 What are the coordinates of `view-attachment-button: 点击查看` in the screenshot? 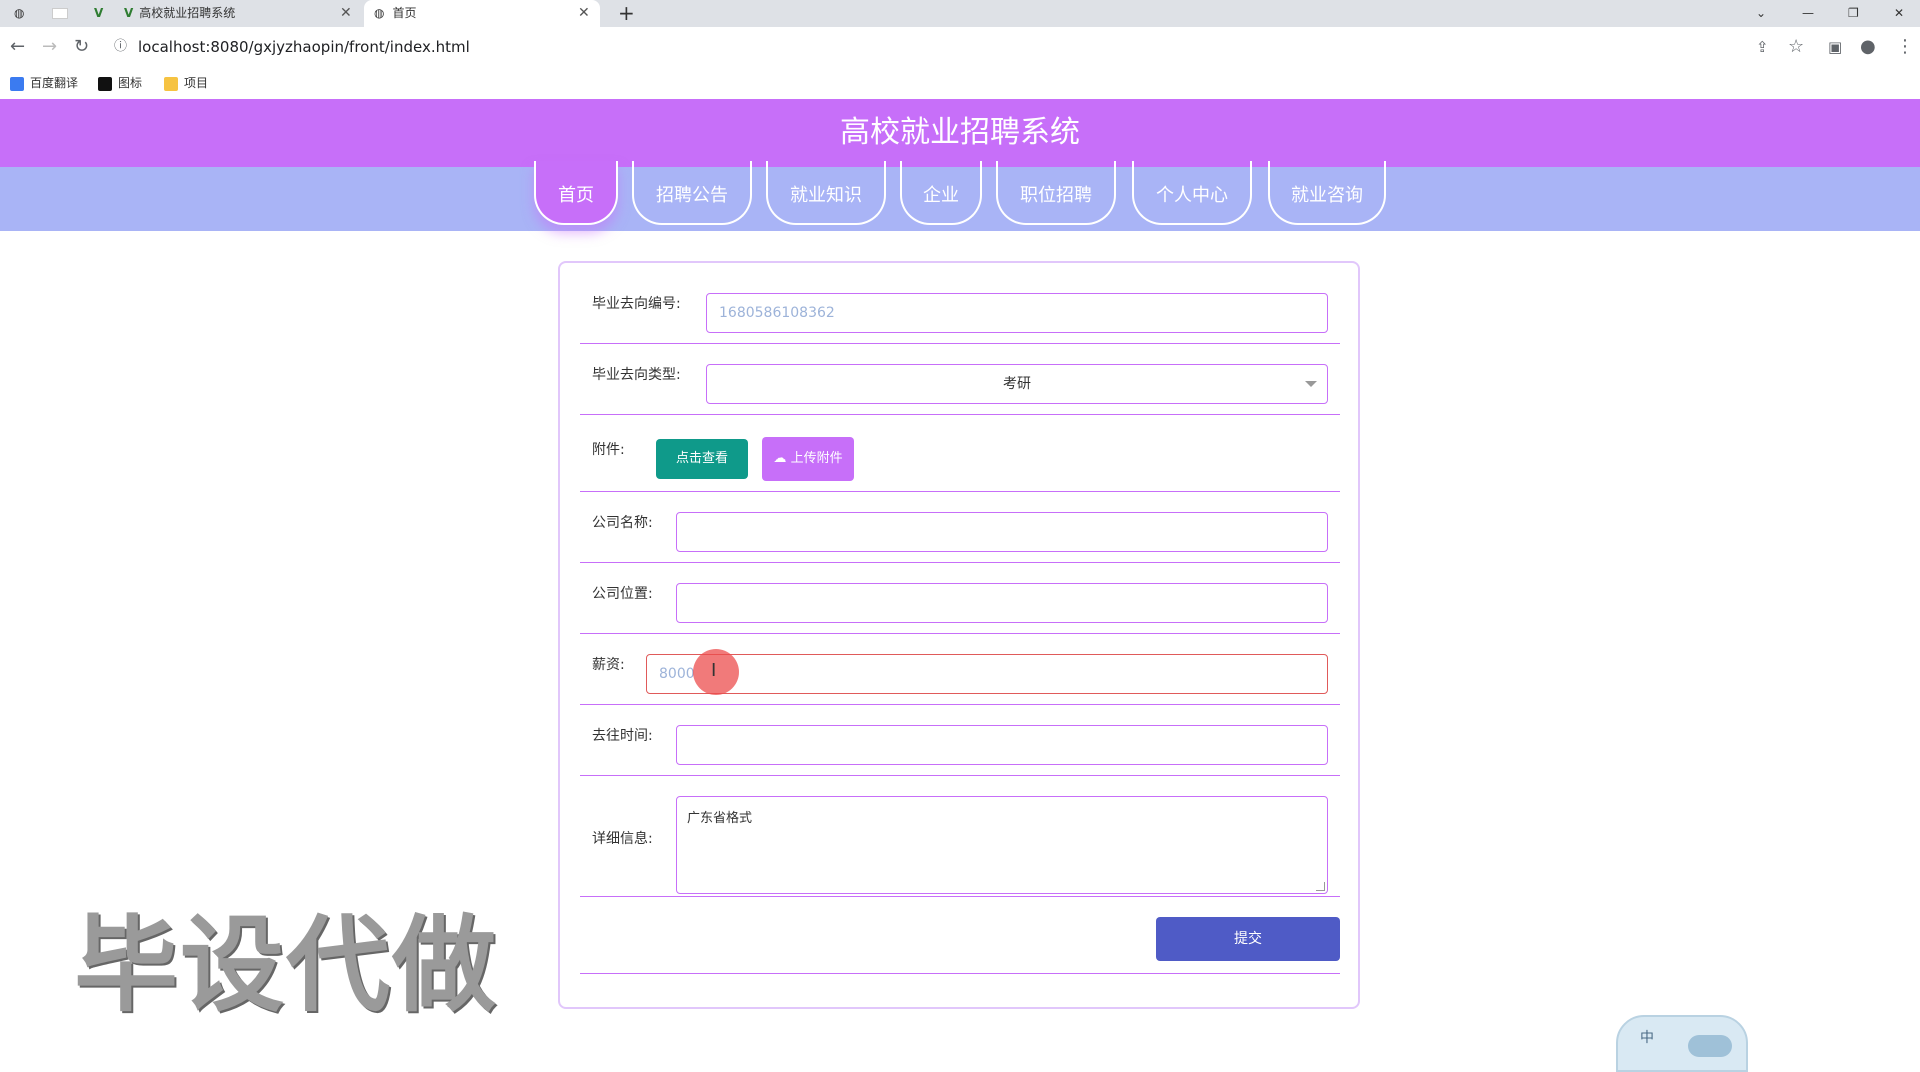 It's located at (702, 459).